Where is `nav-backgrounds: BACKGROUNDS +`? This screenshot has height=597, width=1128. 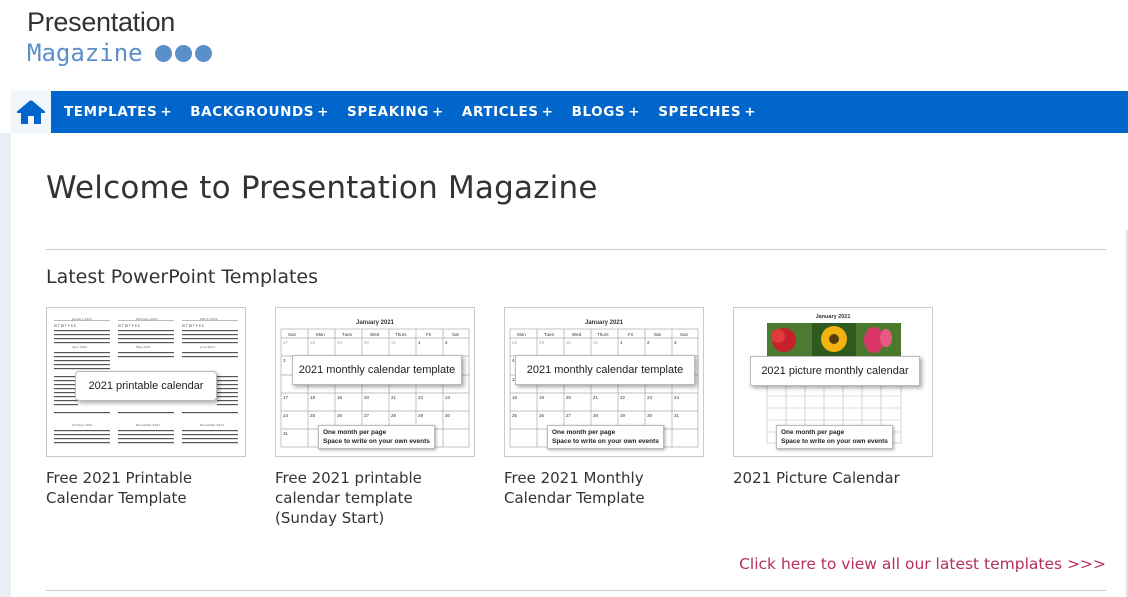 nav-backgrounds: BACKGROUNDS + is located at coordinates (259, 112).